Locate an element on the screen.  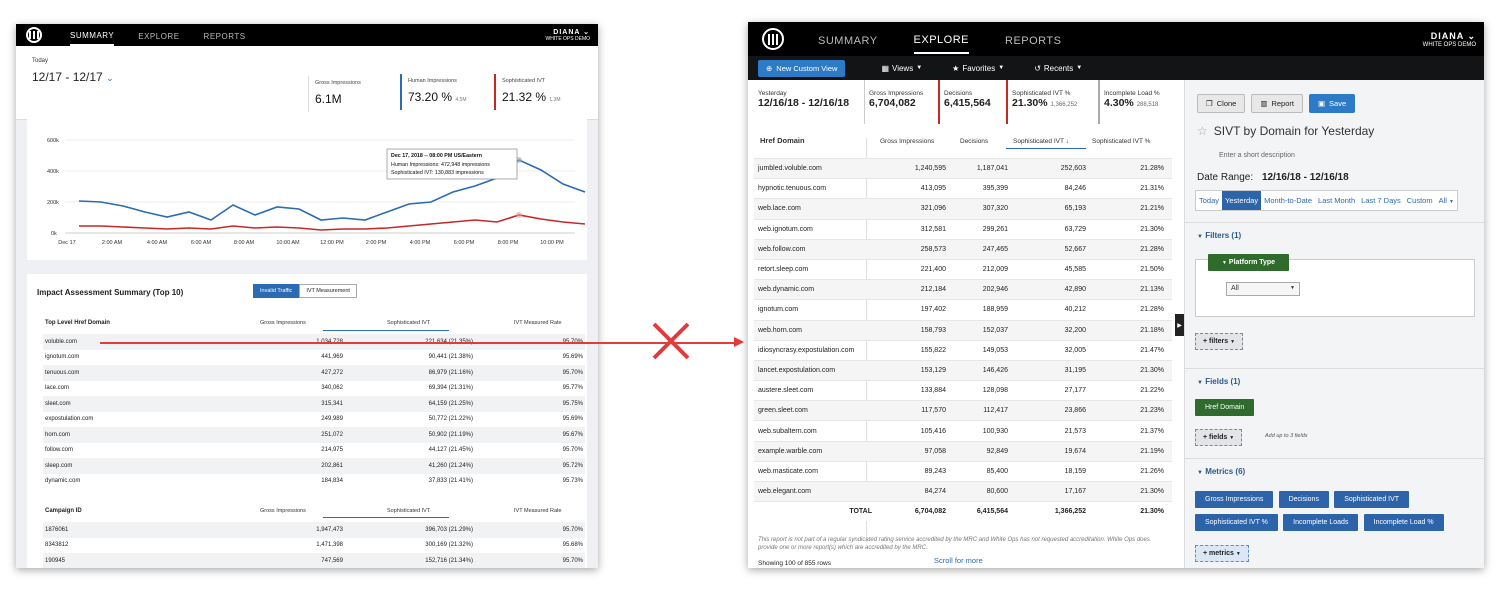
toggle-ivt-measurement: IVT Measurement is located at coordinates (328, 291).